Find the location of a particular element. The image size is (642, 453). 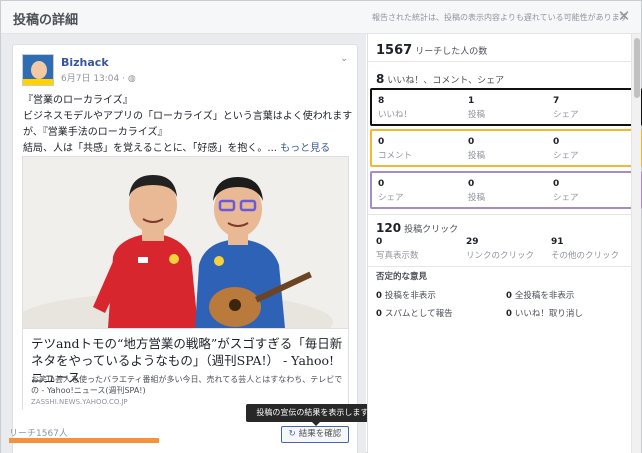

reach-summary: 1567 リーチした人の数 is located at coordinates (508, 48).